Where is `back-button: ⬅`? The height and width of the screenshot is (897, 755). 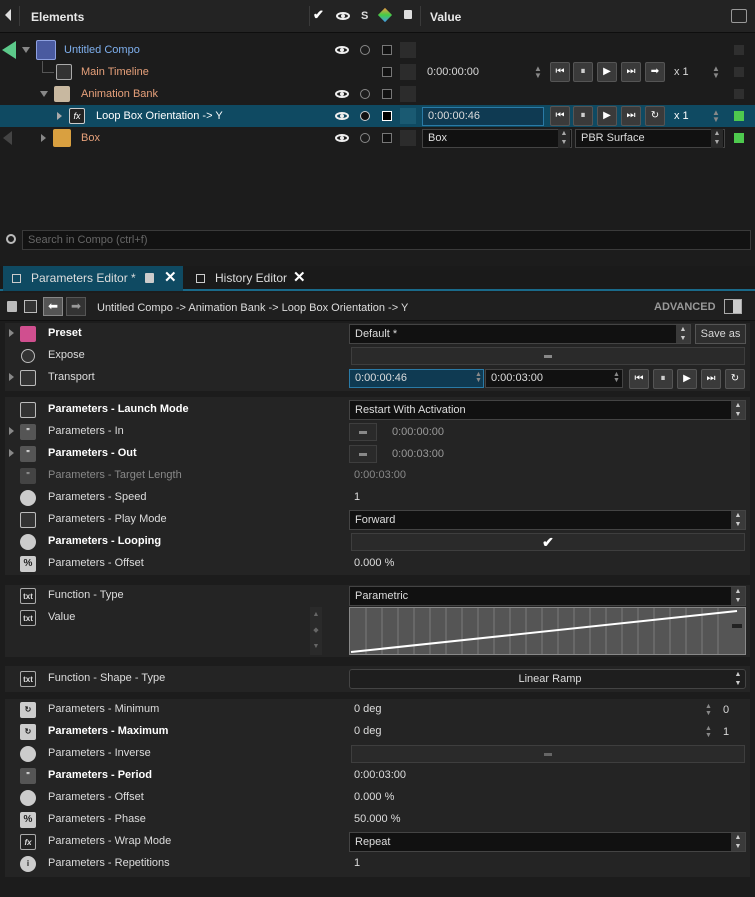
back-button: ⬅ is located at coordinates (53, 306).